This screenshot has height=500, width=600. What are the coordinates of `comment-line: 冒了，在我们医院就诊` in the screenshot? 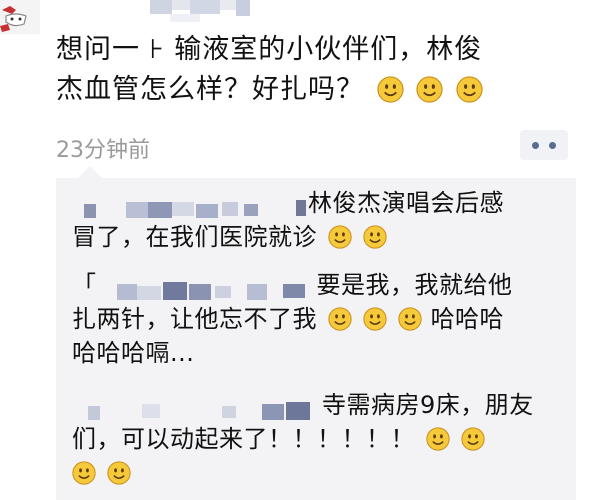 It's located at (320, 237).